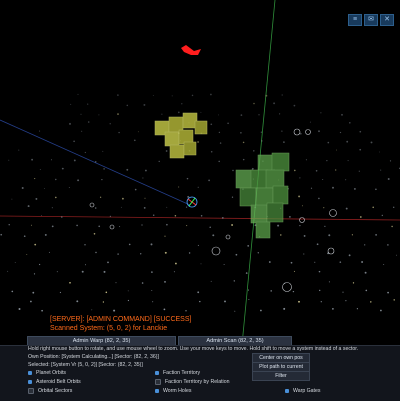  Describe the element at coordinates (173, 391) in the screenshot. I see `option-worm-holes: Worm Holes` at that location.